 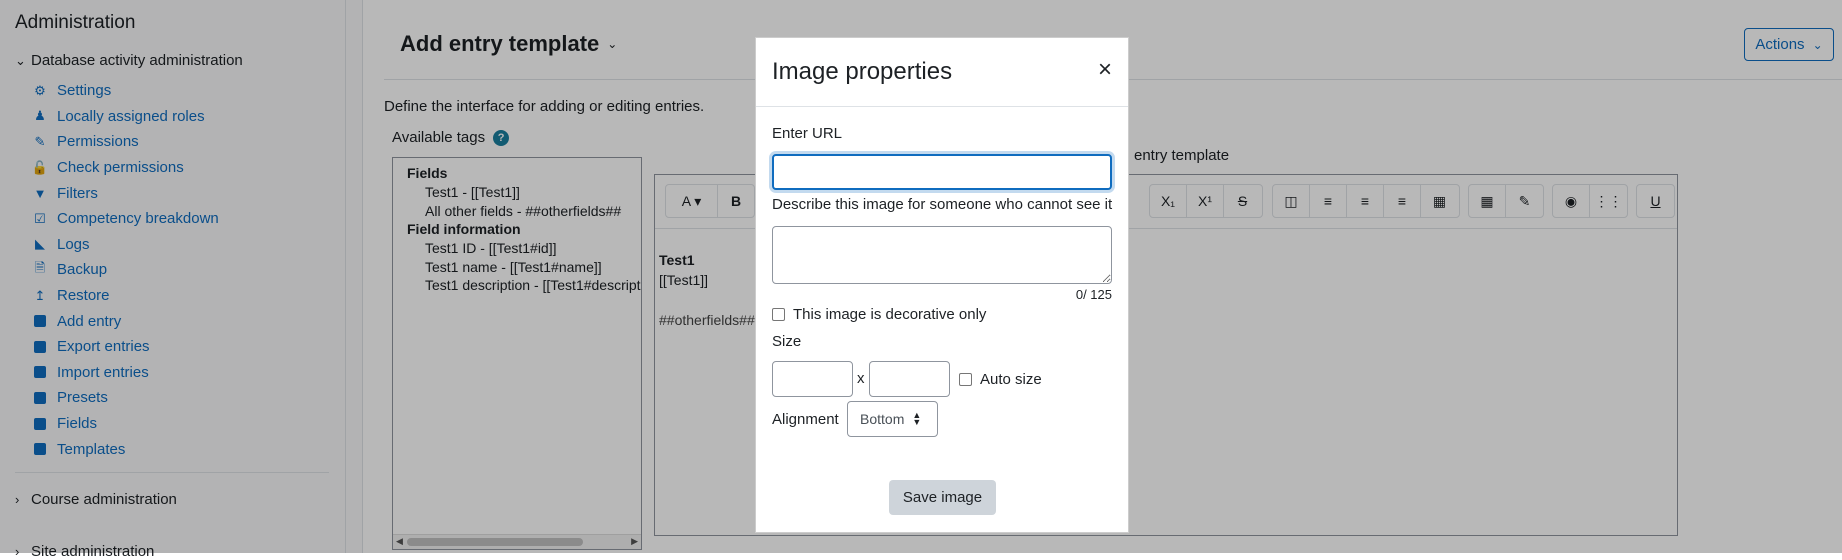 I want to click on auto-size-row: Auto size, so click(x=1000, y=379).